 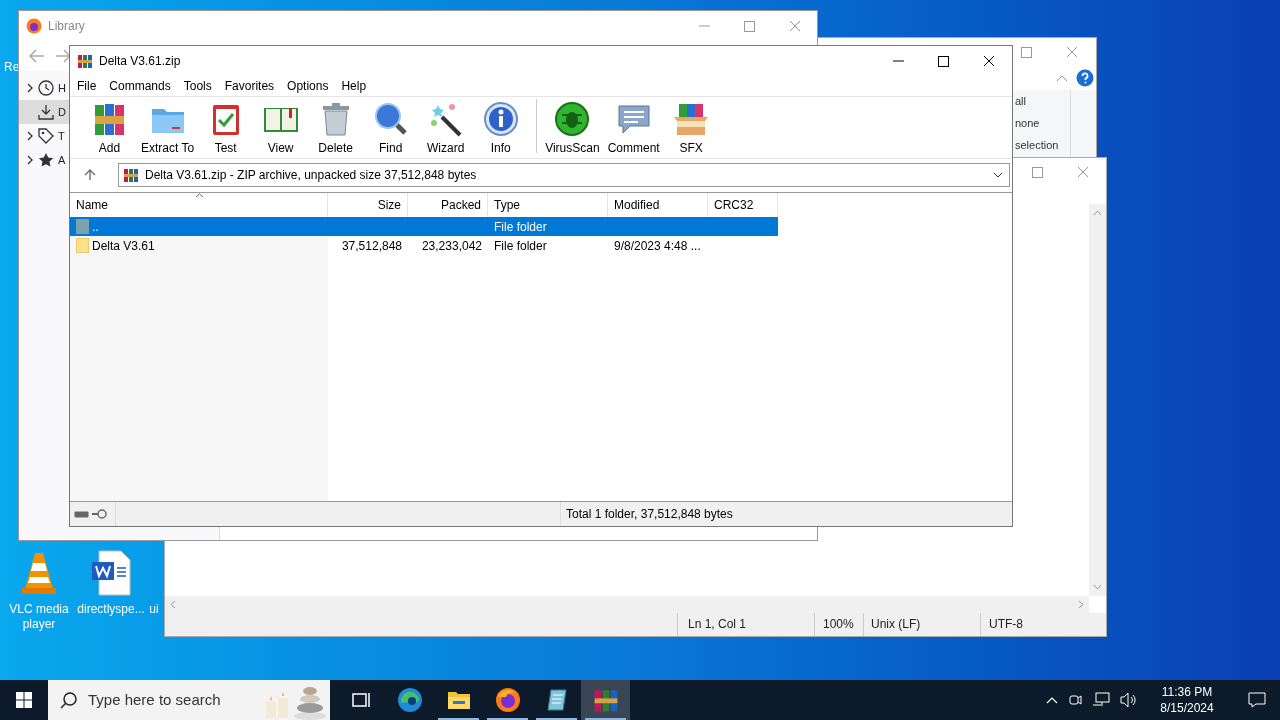 I want to click on tag-icon, so click(x=46, y=136).